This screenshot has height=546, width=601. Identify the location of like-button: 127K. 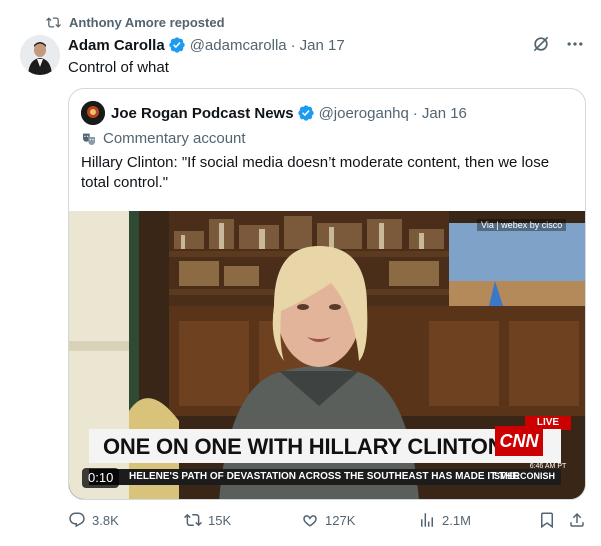
(328, 520).